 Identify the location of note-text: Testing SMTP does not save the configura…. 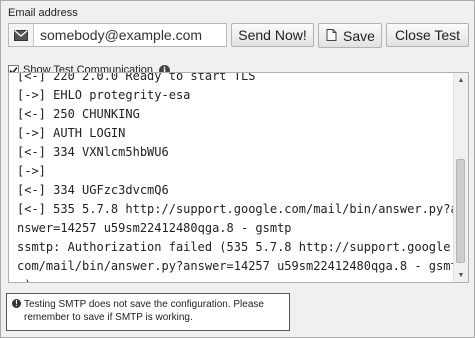
(144, 311).